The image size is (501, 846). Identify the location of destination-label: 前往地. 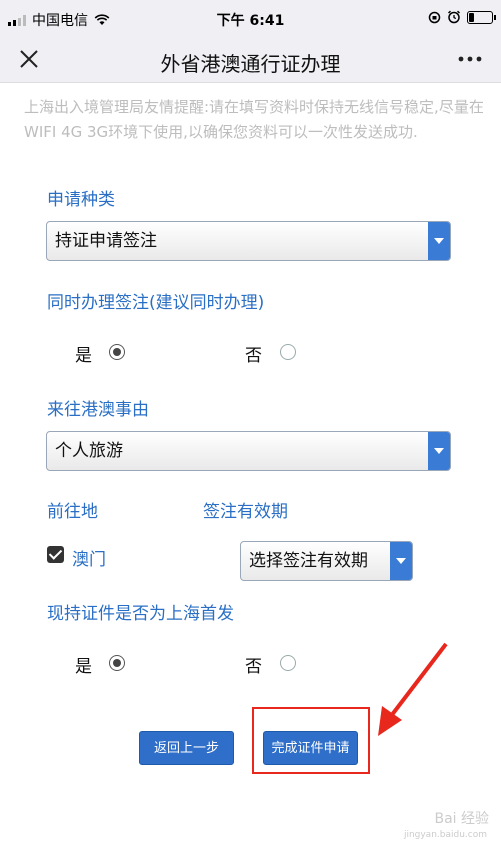
(72, 512).